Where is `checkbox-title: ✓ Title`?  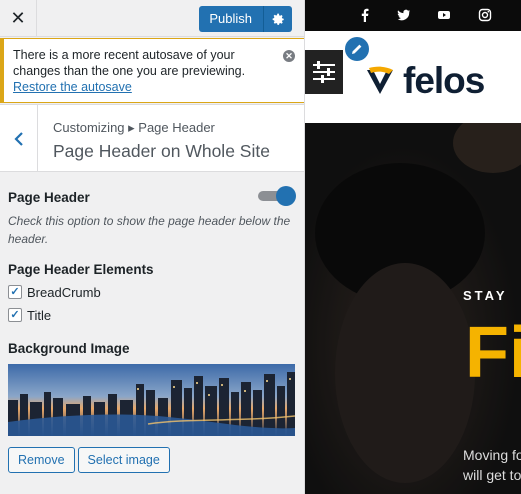 checkbox-title: ✓ Title is located at coordinates (153, 315).